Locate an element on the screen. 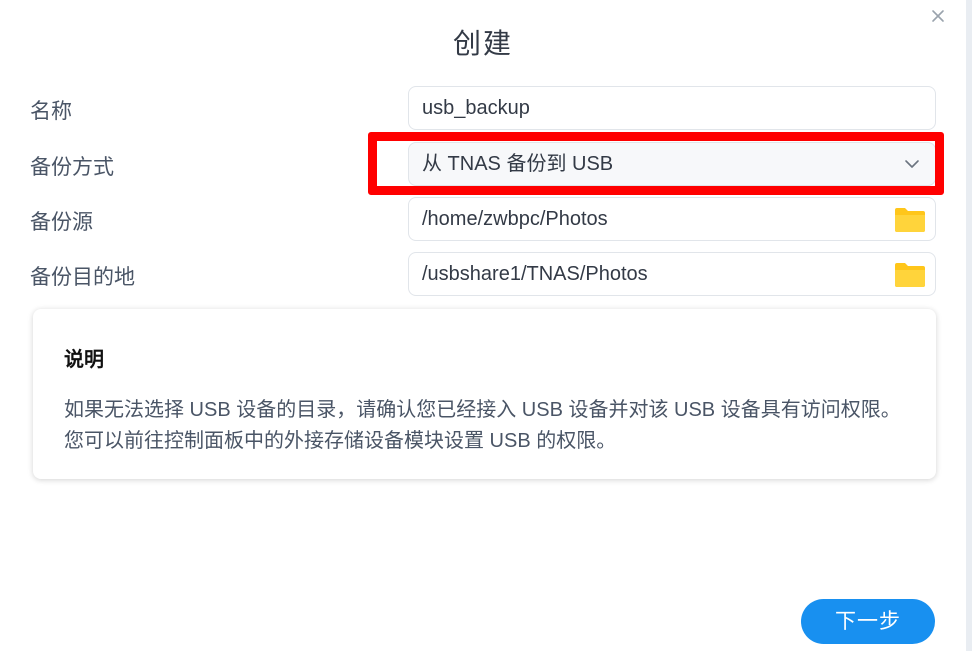 The height and width of the screenshot is (651, 972). name-input-value: usb_backup is located at coordinates (476, 108).